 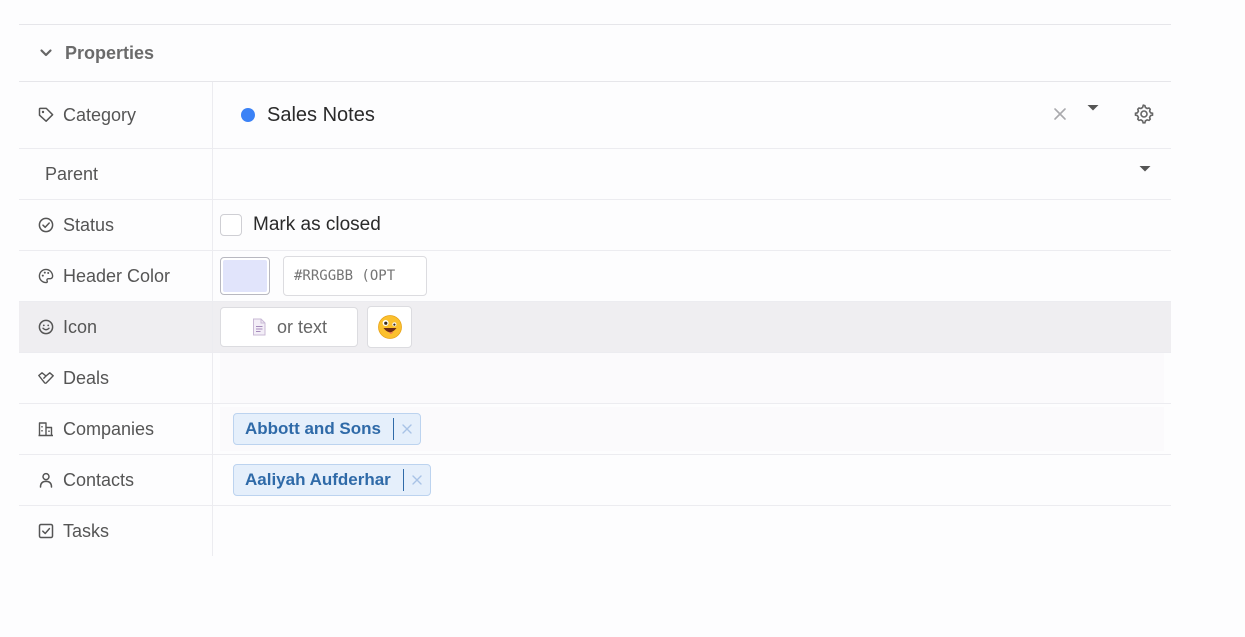 What do you see at coordinates (46, 225) in the screenshot?
I see `check-circle-icon` at bounding box center [46, 225].